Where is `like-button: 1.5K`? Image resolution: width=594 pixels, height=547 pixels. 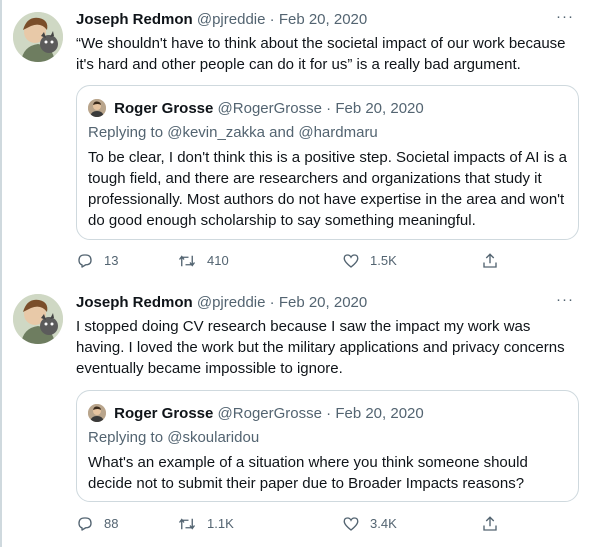 like-button: 1.5K is located at coordinates (369, 261).